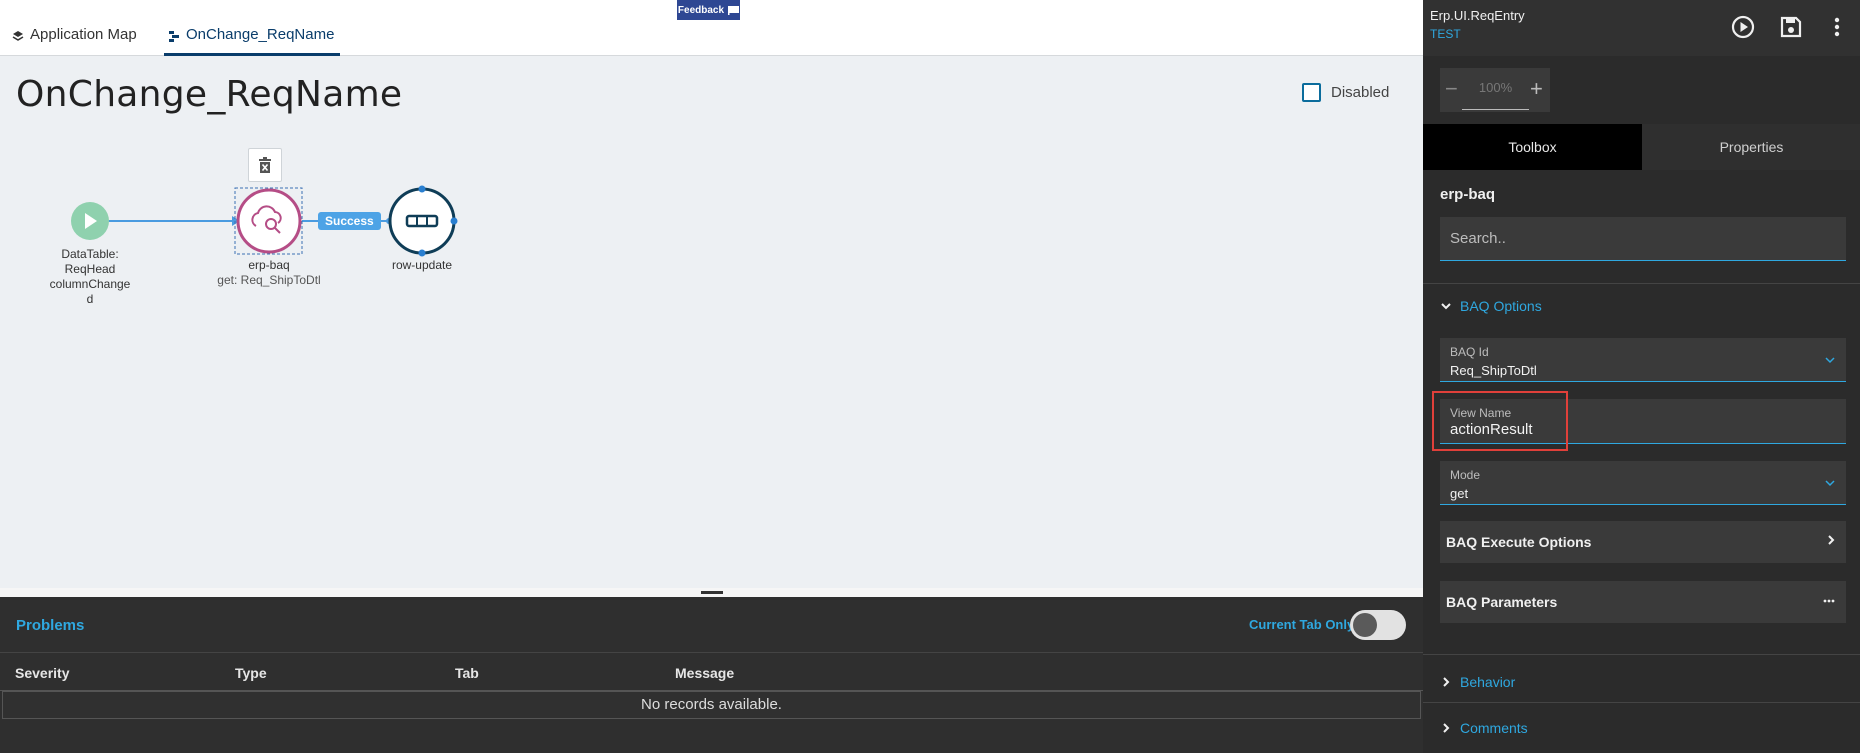 This screenshot has height=753, width=1860. Describe the element at coordinates (1477, 15) in the screenshot. I see `app-title: Erp.UI.ReqEntry` at that location.